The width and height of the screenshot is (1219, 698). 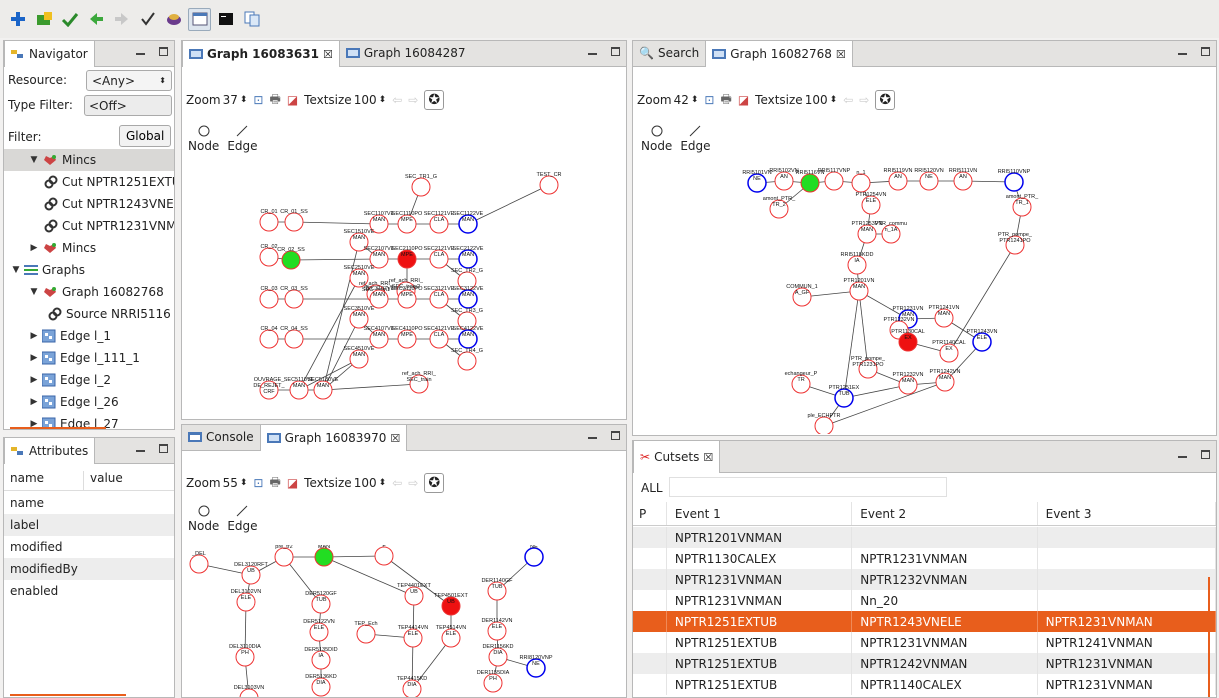 What do you see at coordinates (89, 226) in the screenshot?
I see `tree-item: Cut NPTR1231VNMAN` at bounding box center [89, 226].